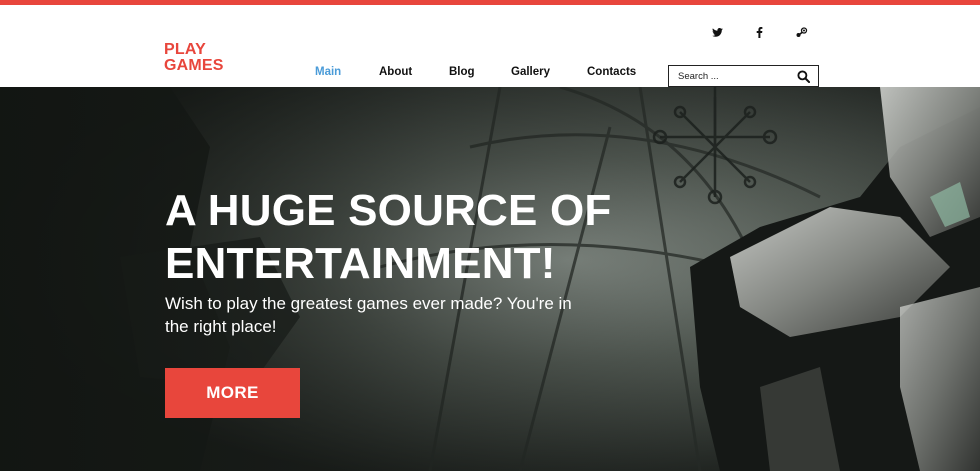 This screenshot has width=980, height=471. I want to click on logo-line-1: PLAY, so click(185, 49).